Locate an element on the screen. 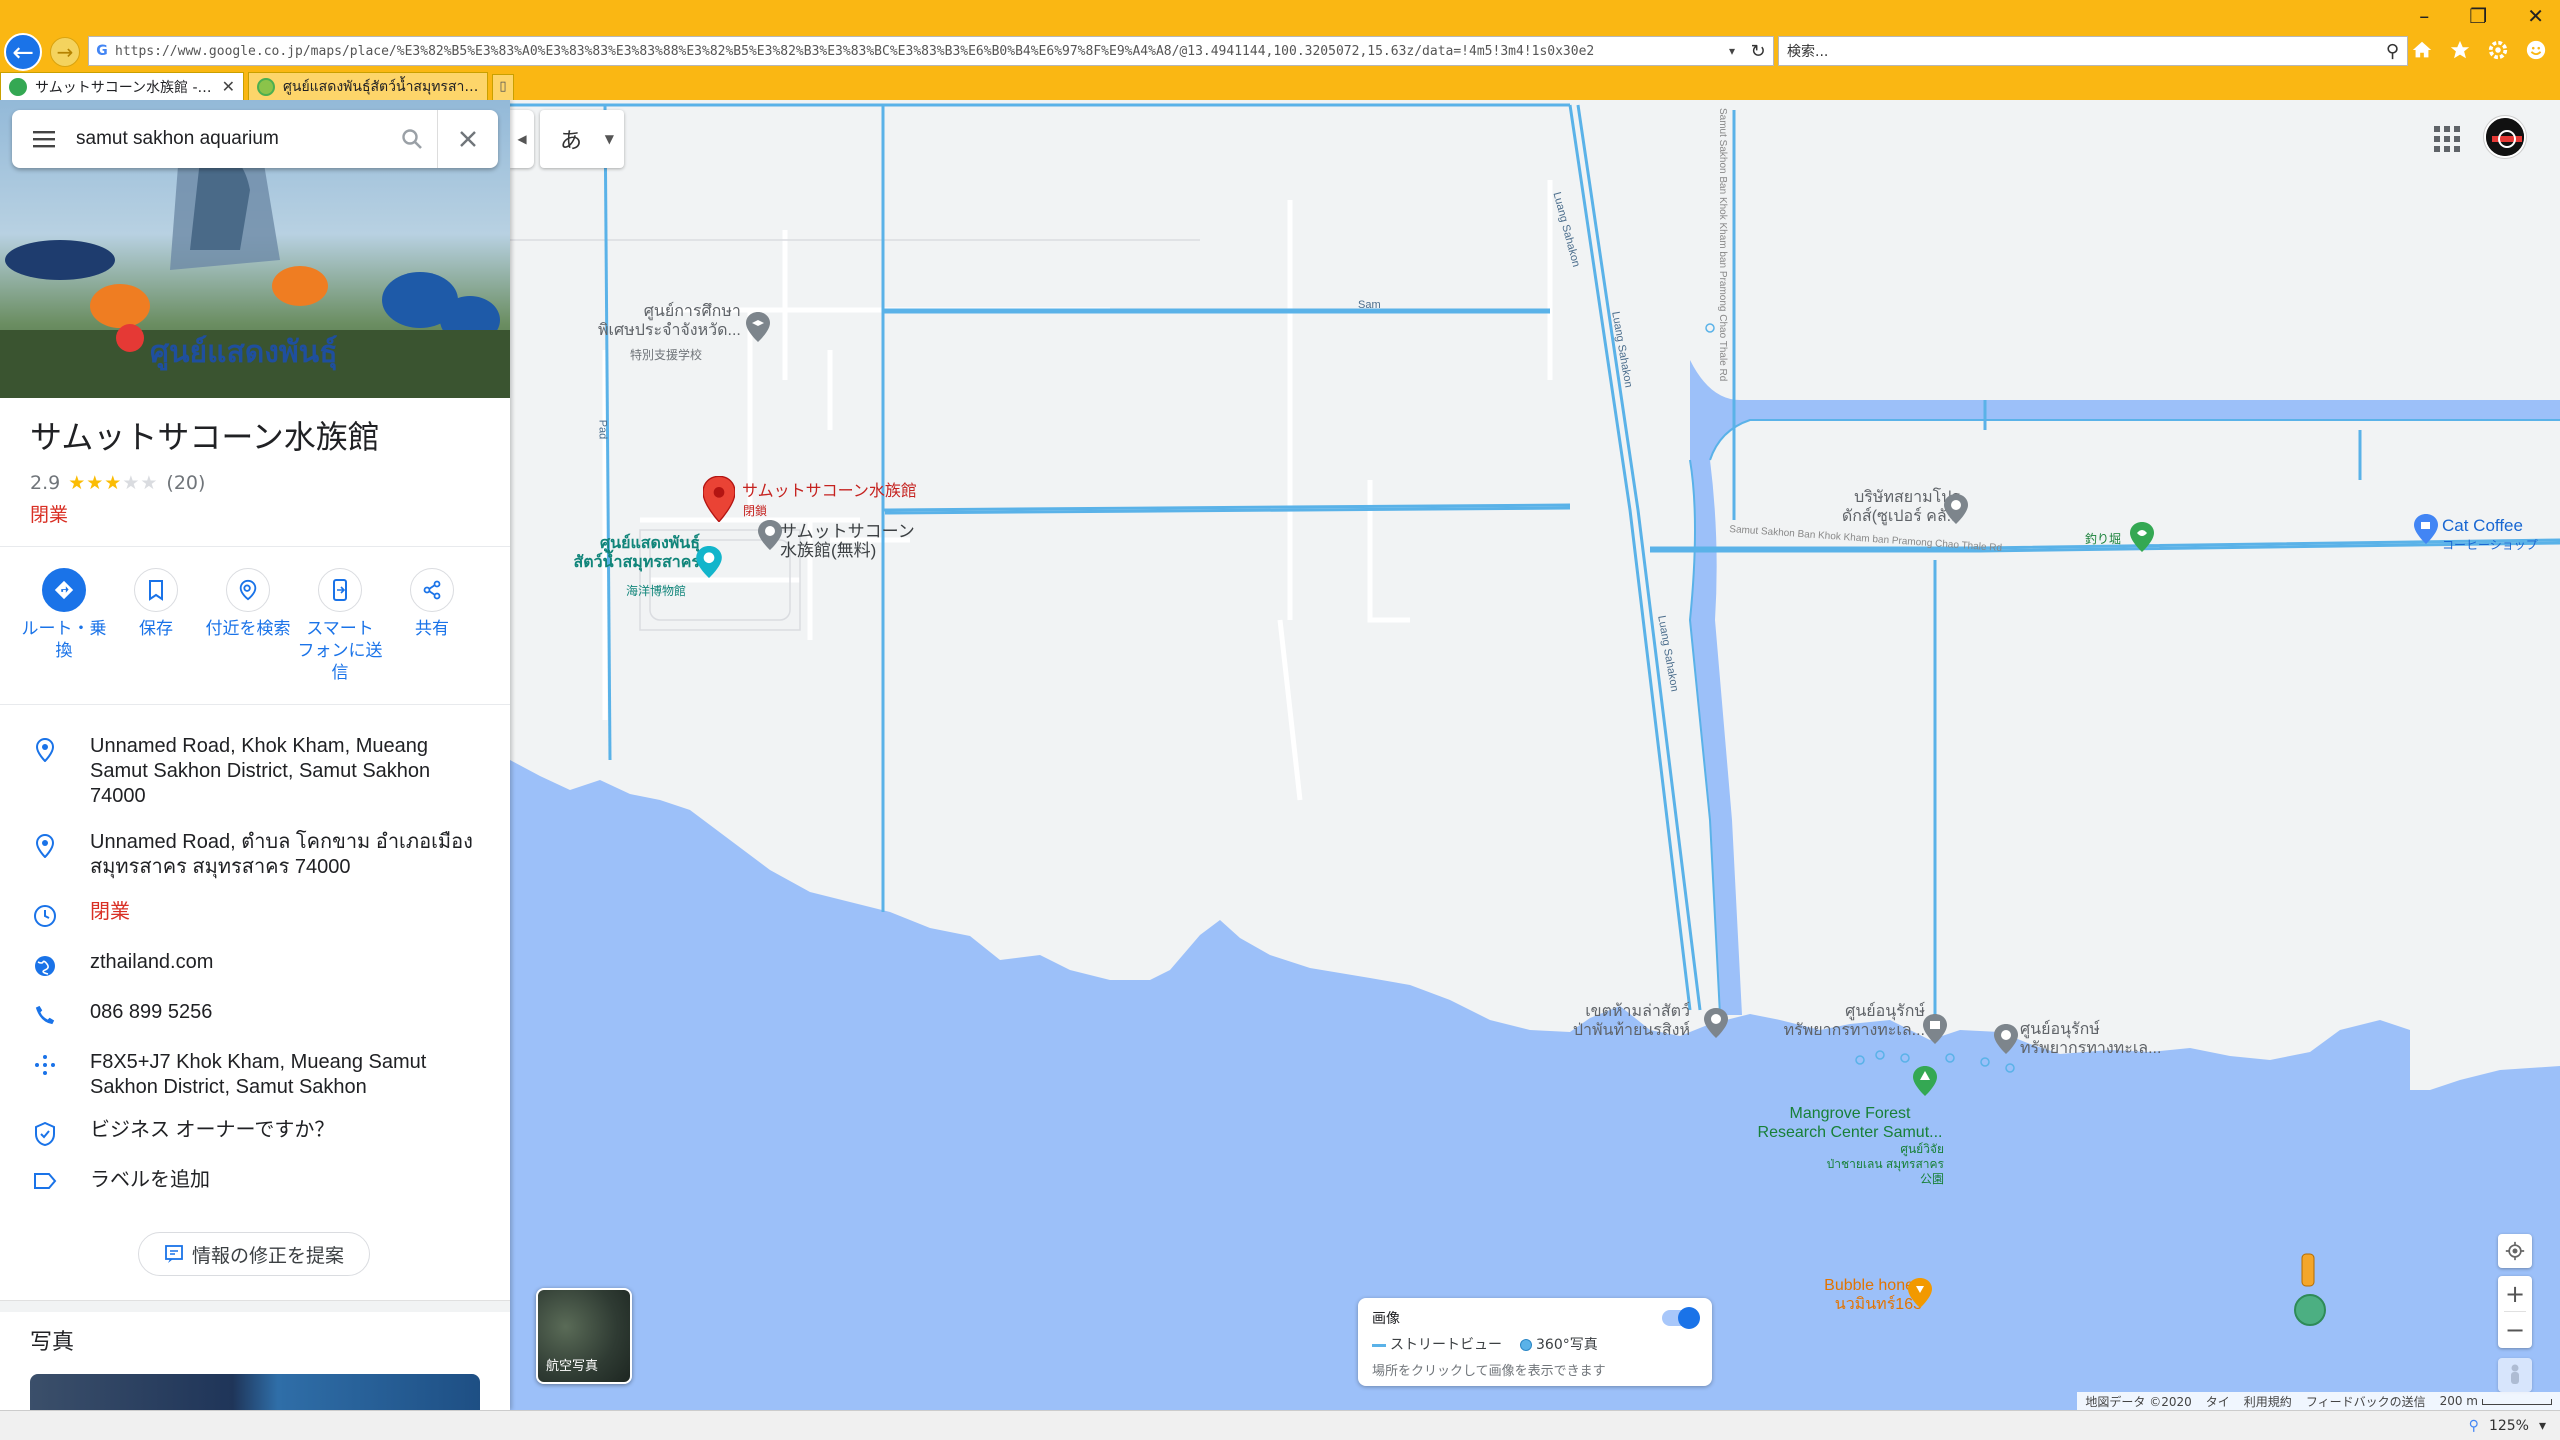 This screenshot has height=1440, width=2560. settings-gear-icon is located at coordinates (2498, 50).